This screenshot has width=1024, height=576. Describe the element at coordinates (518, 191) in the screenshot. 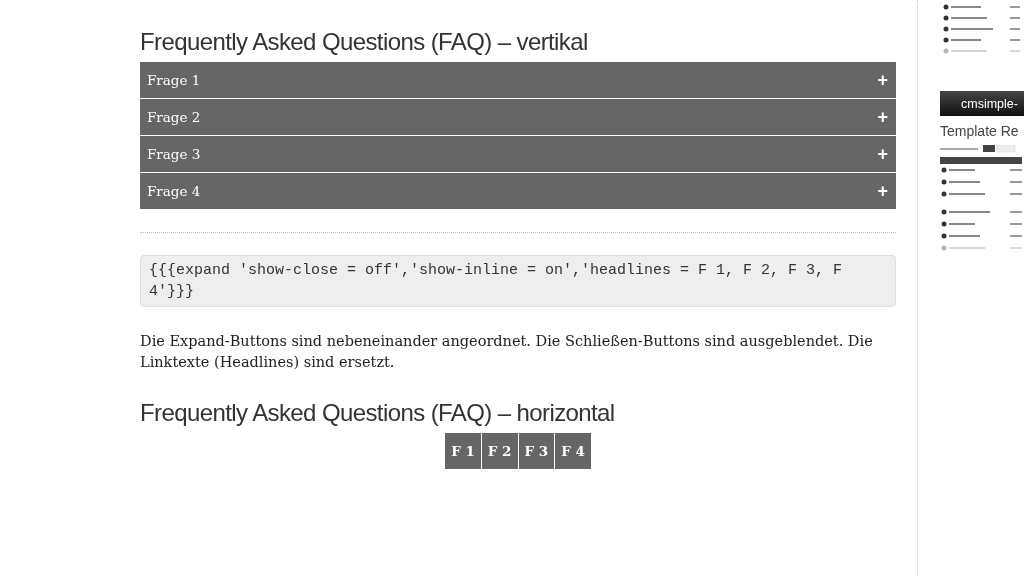

I see `accordion-header: Frage 4 +` at that location.